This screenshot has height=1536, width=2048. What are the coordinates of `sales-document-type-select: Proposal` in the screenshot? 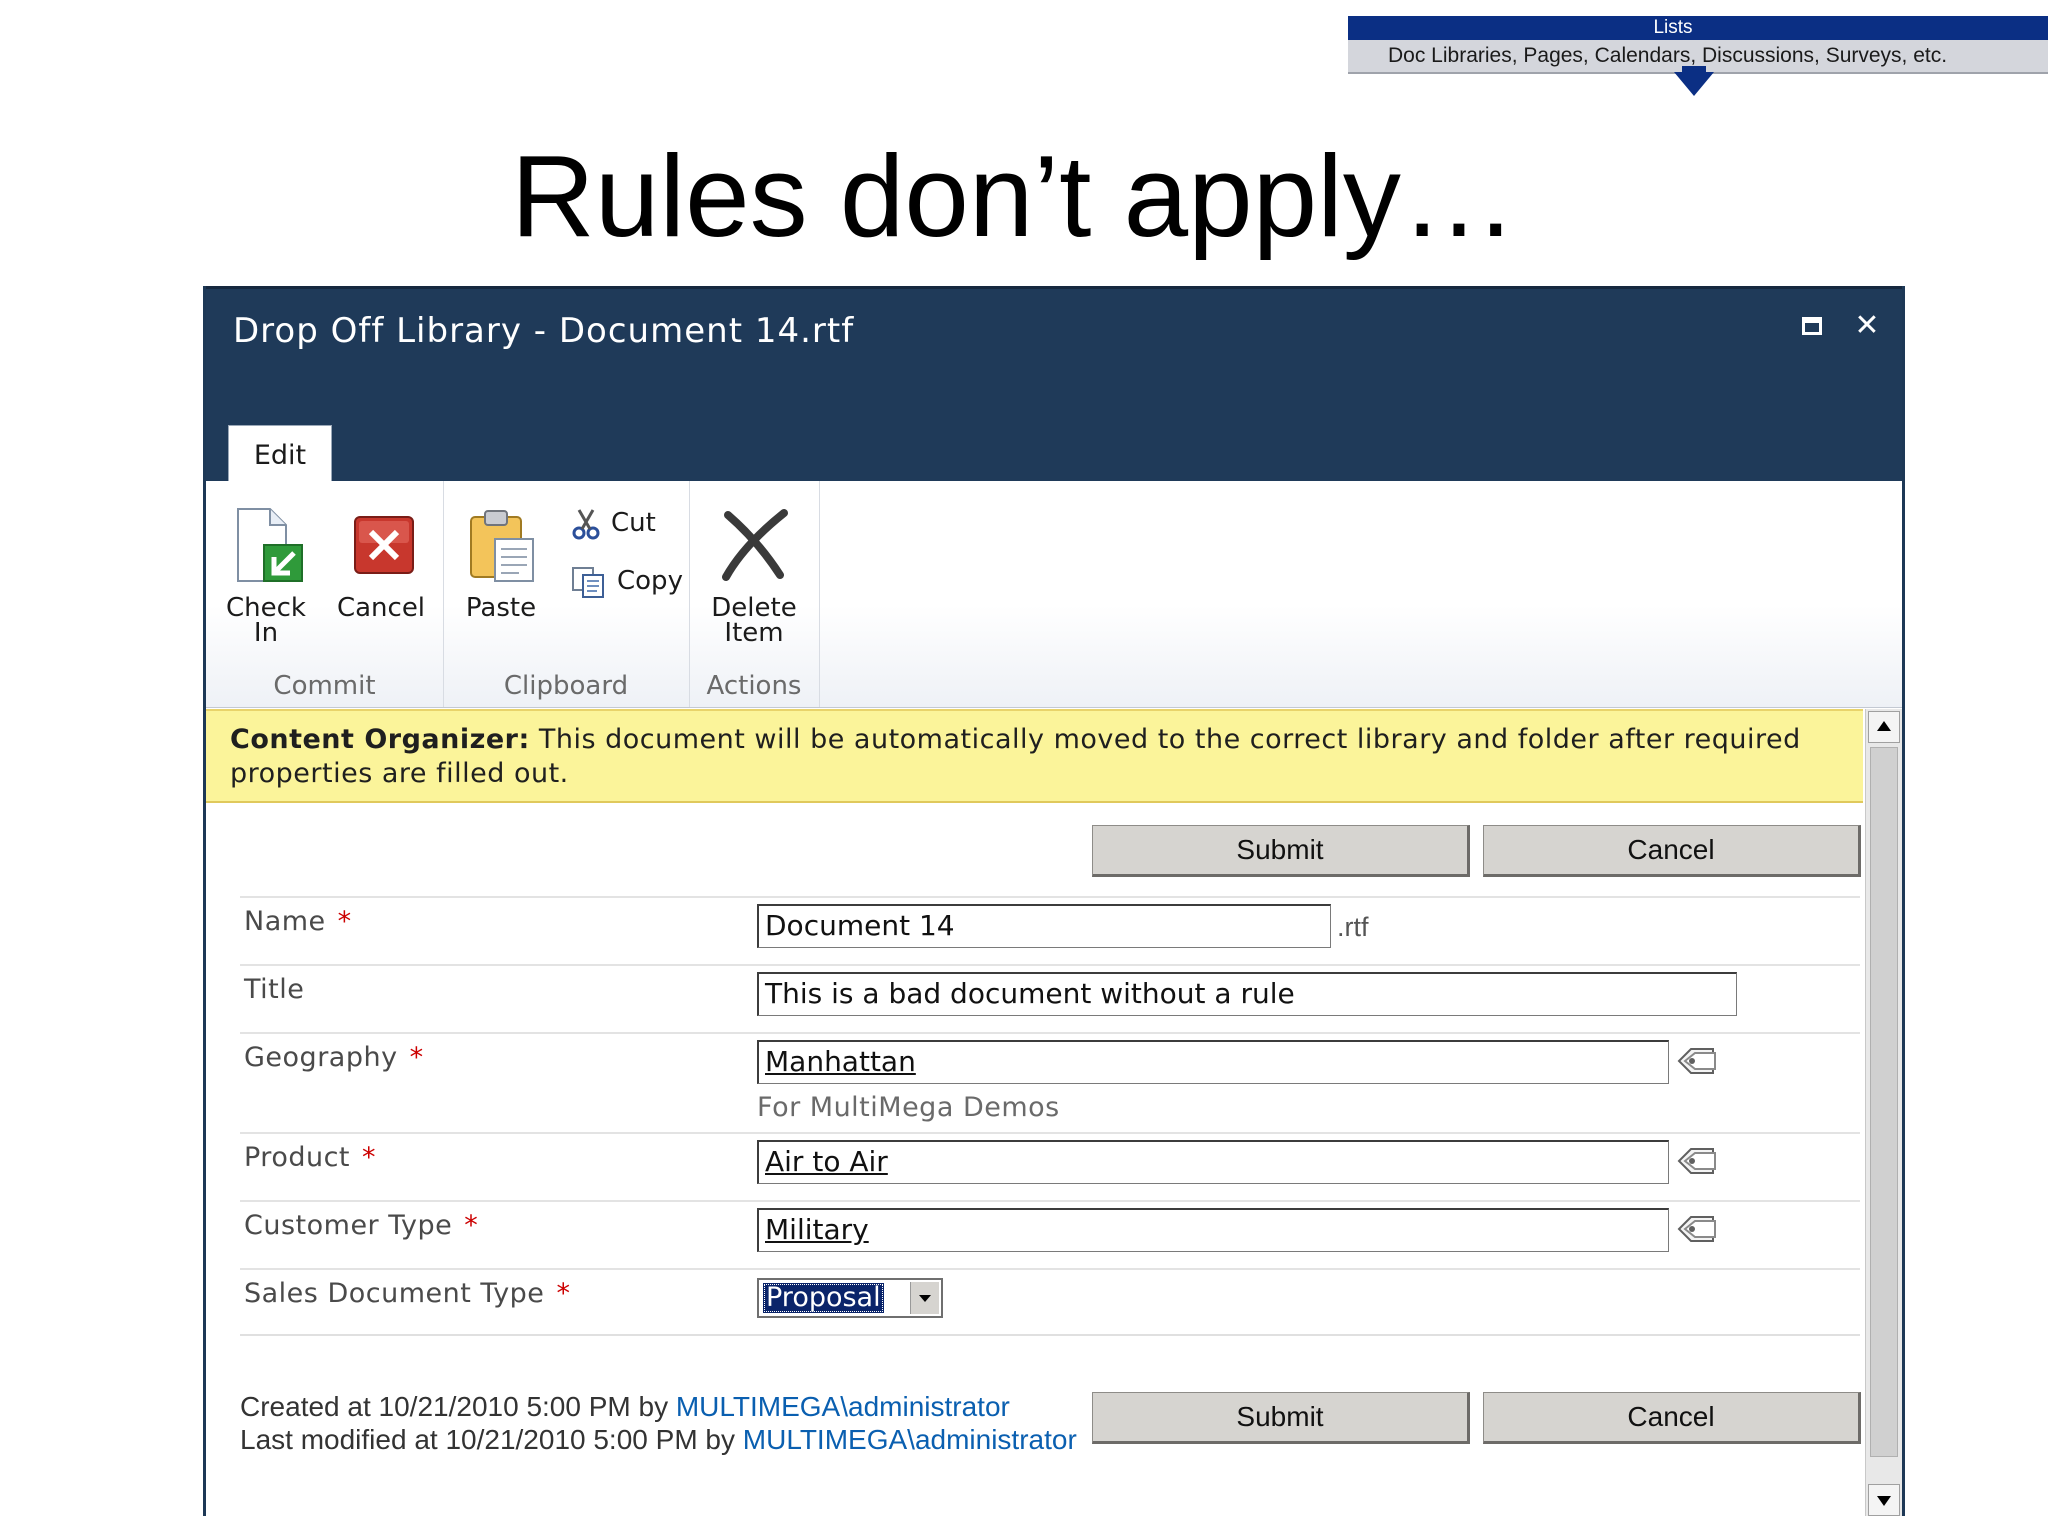 It's located at (850, 1298).